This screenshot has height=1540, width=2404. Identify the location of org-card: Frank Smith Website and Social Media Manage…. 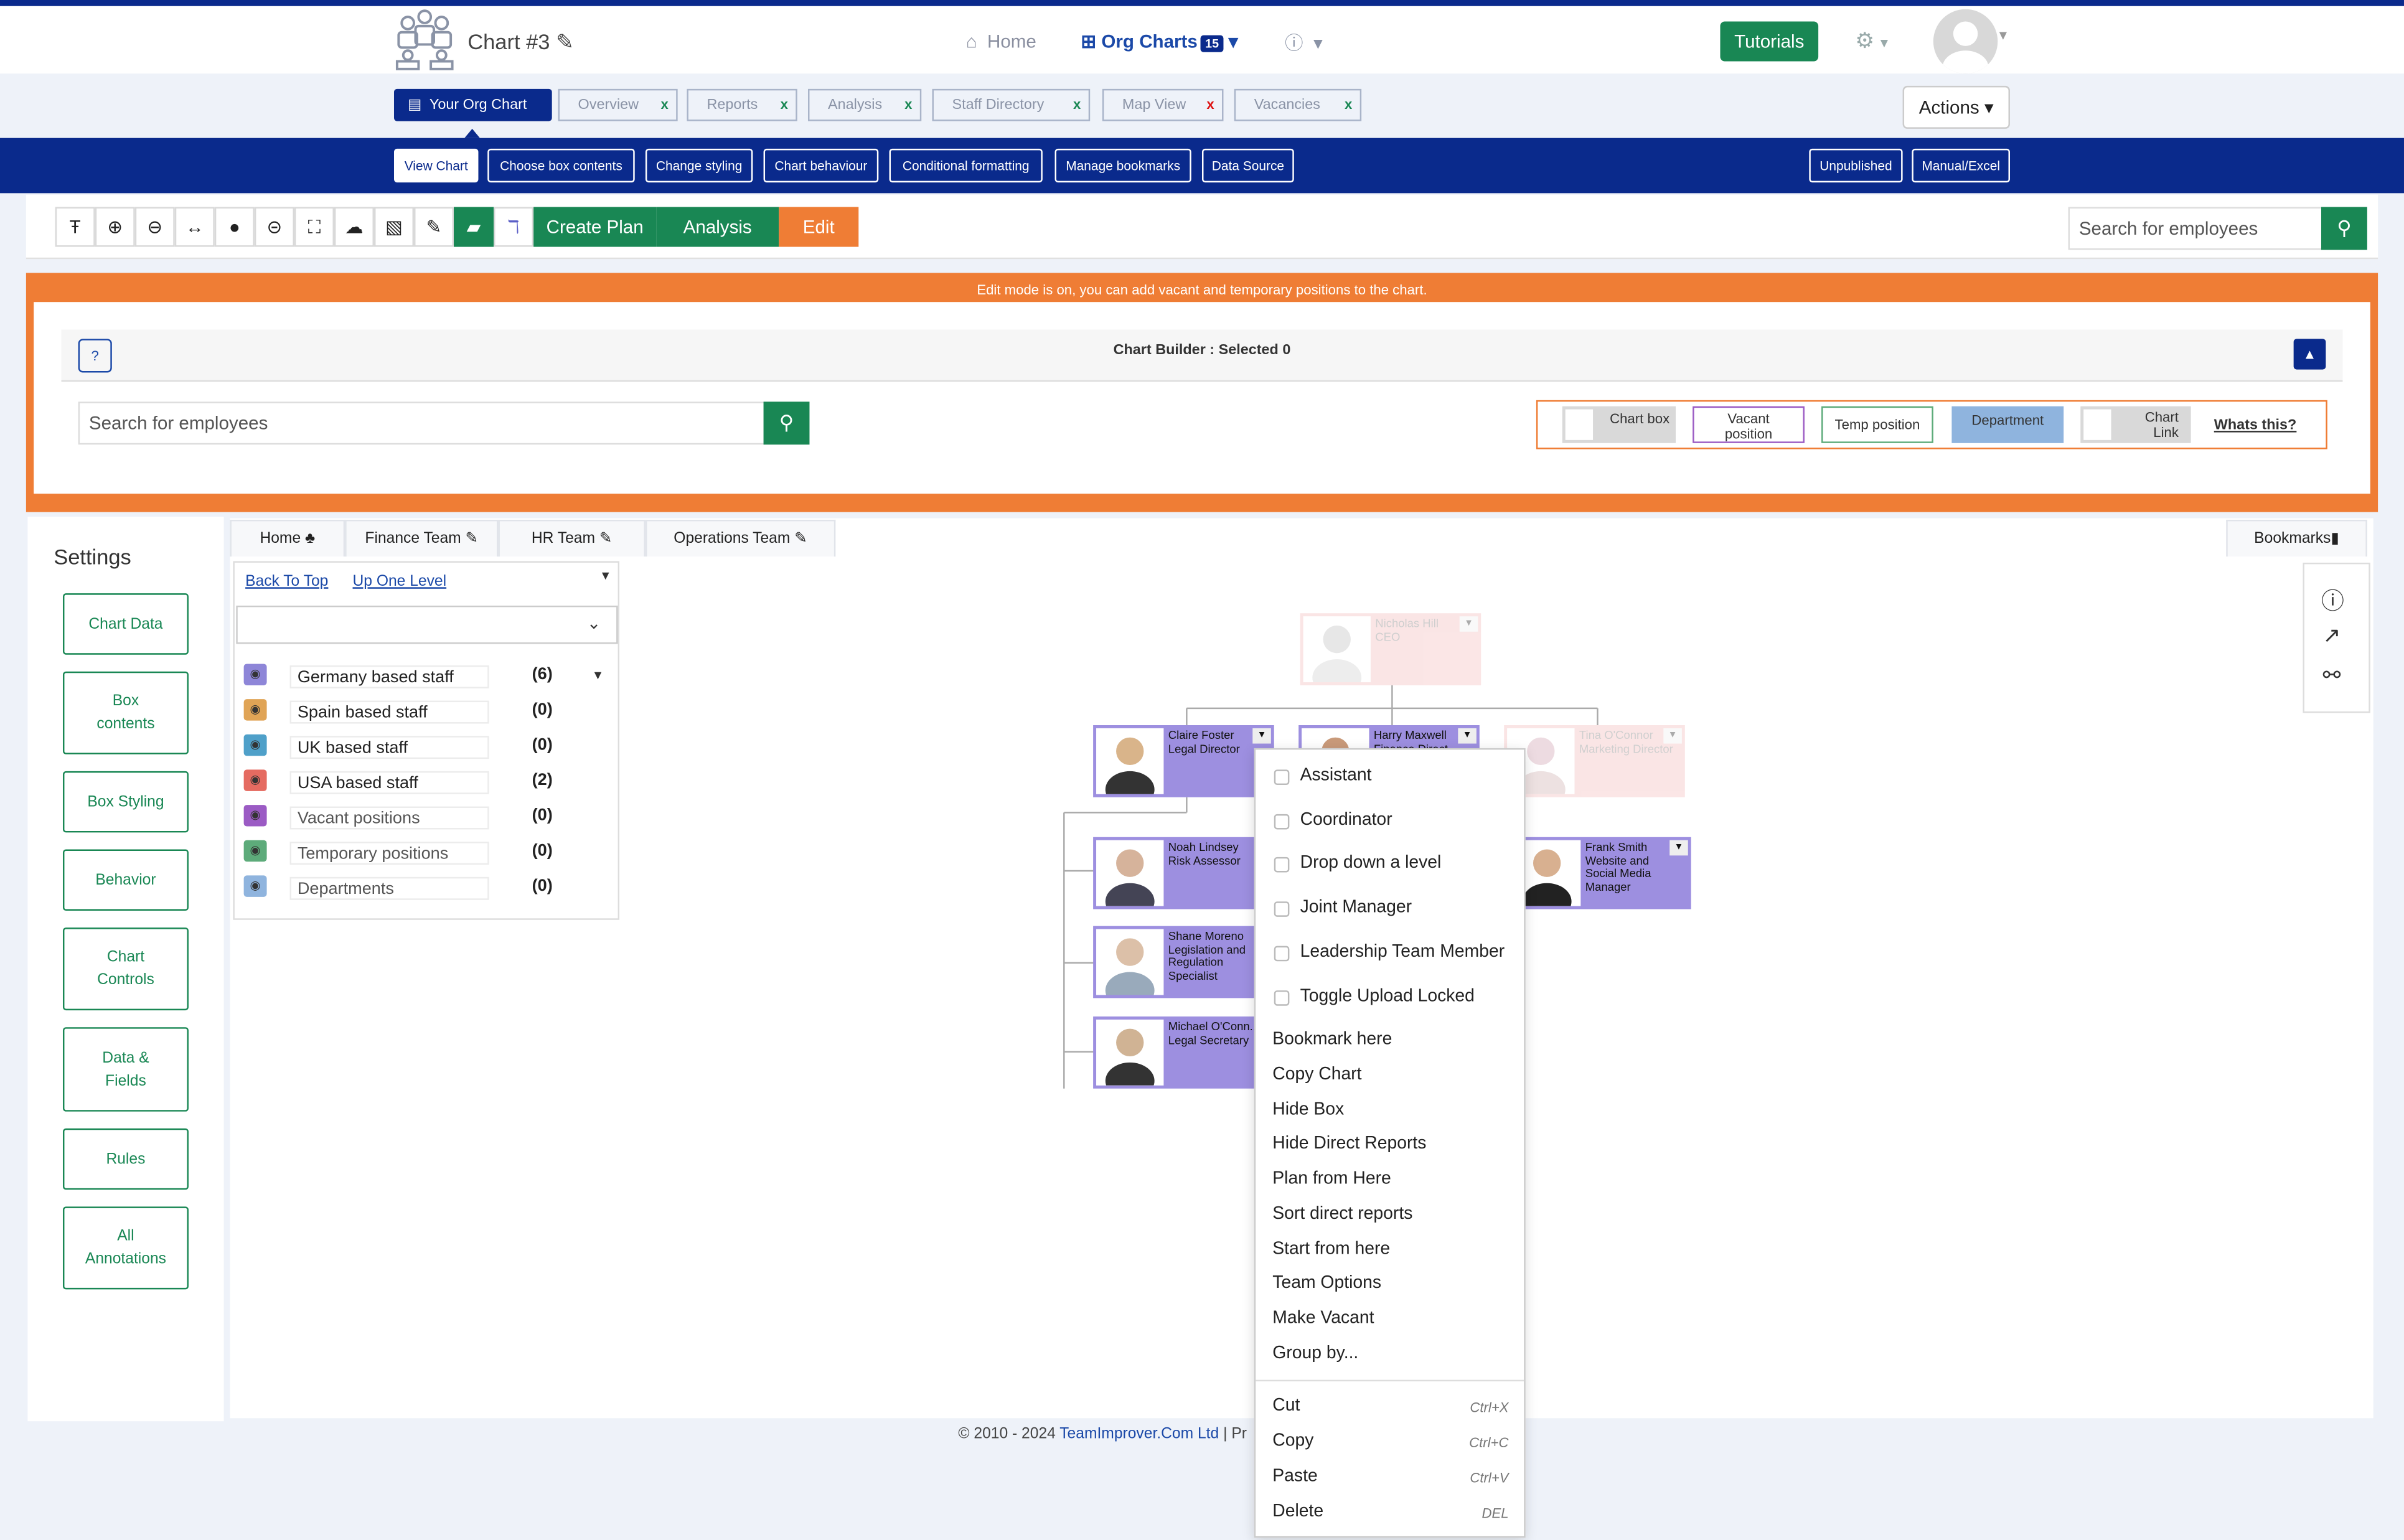
(1600, 873).